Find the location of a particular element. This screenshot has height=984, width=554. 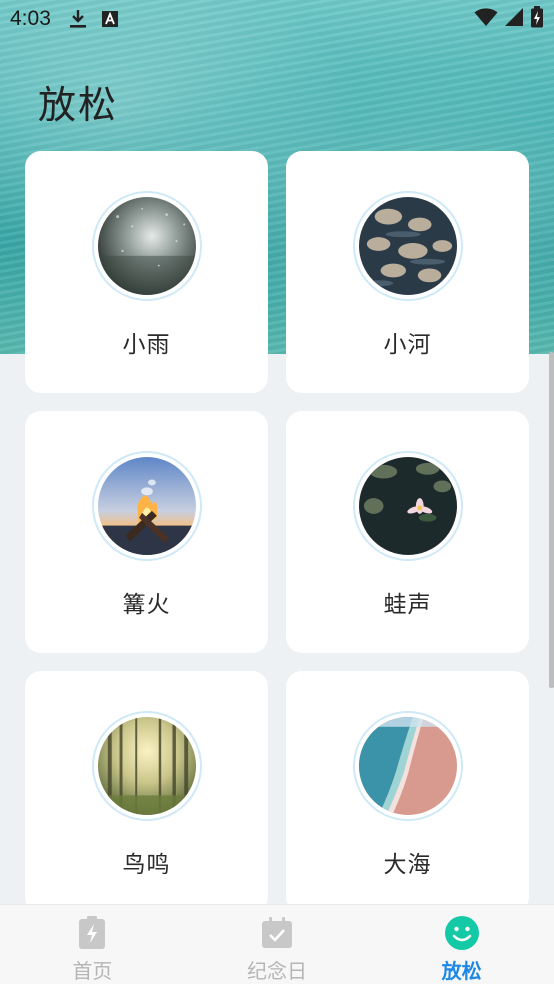

beach-aerial-photo is located at coordinates (407, 766).